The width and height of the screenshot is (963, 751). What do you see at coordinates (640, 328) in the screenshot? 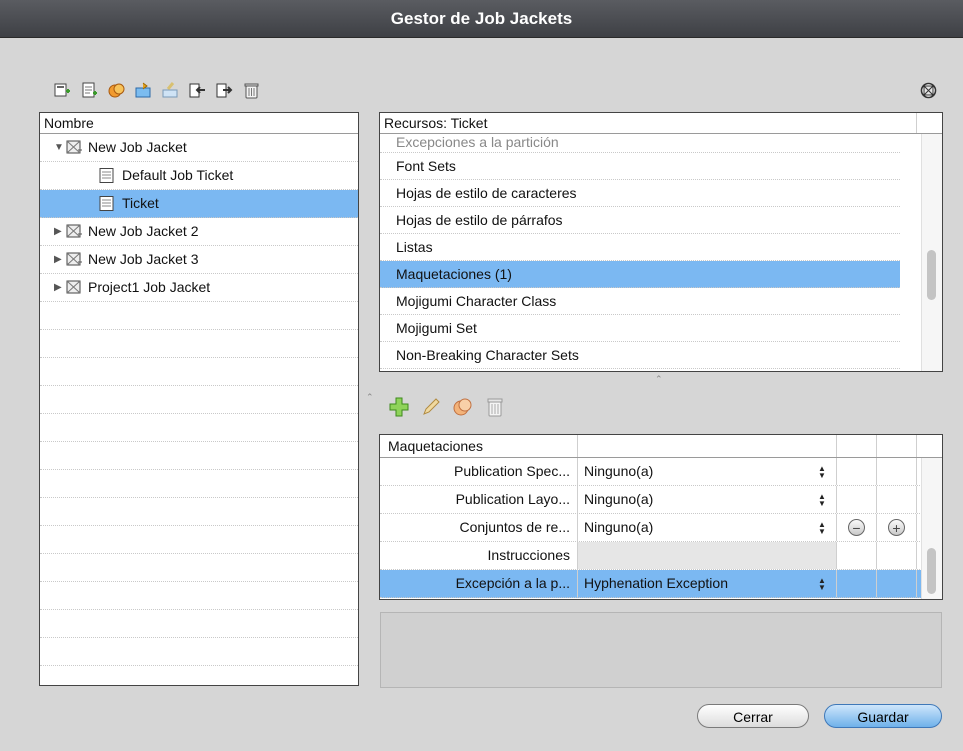
I see `resource-item-mojigumi-set: Mojigumi Set` at bounding box center [640, 328].